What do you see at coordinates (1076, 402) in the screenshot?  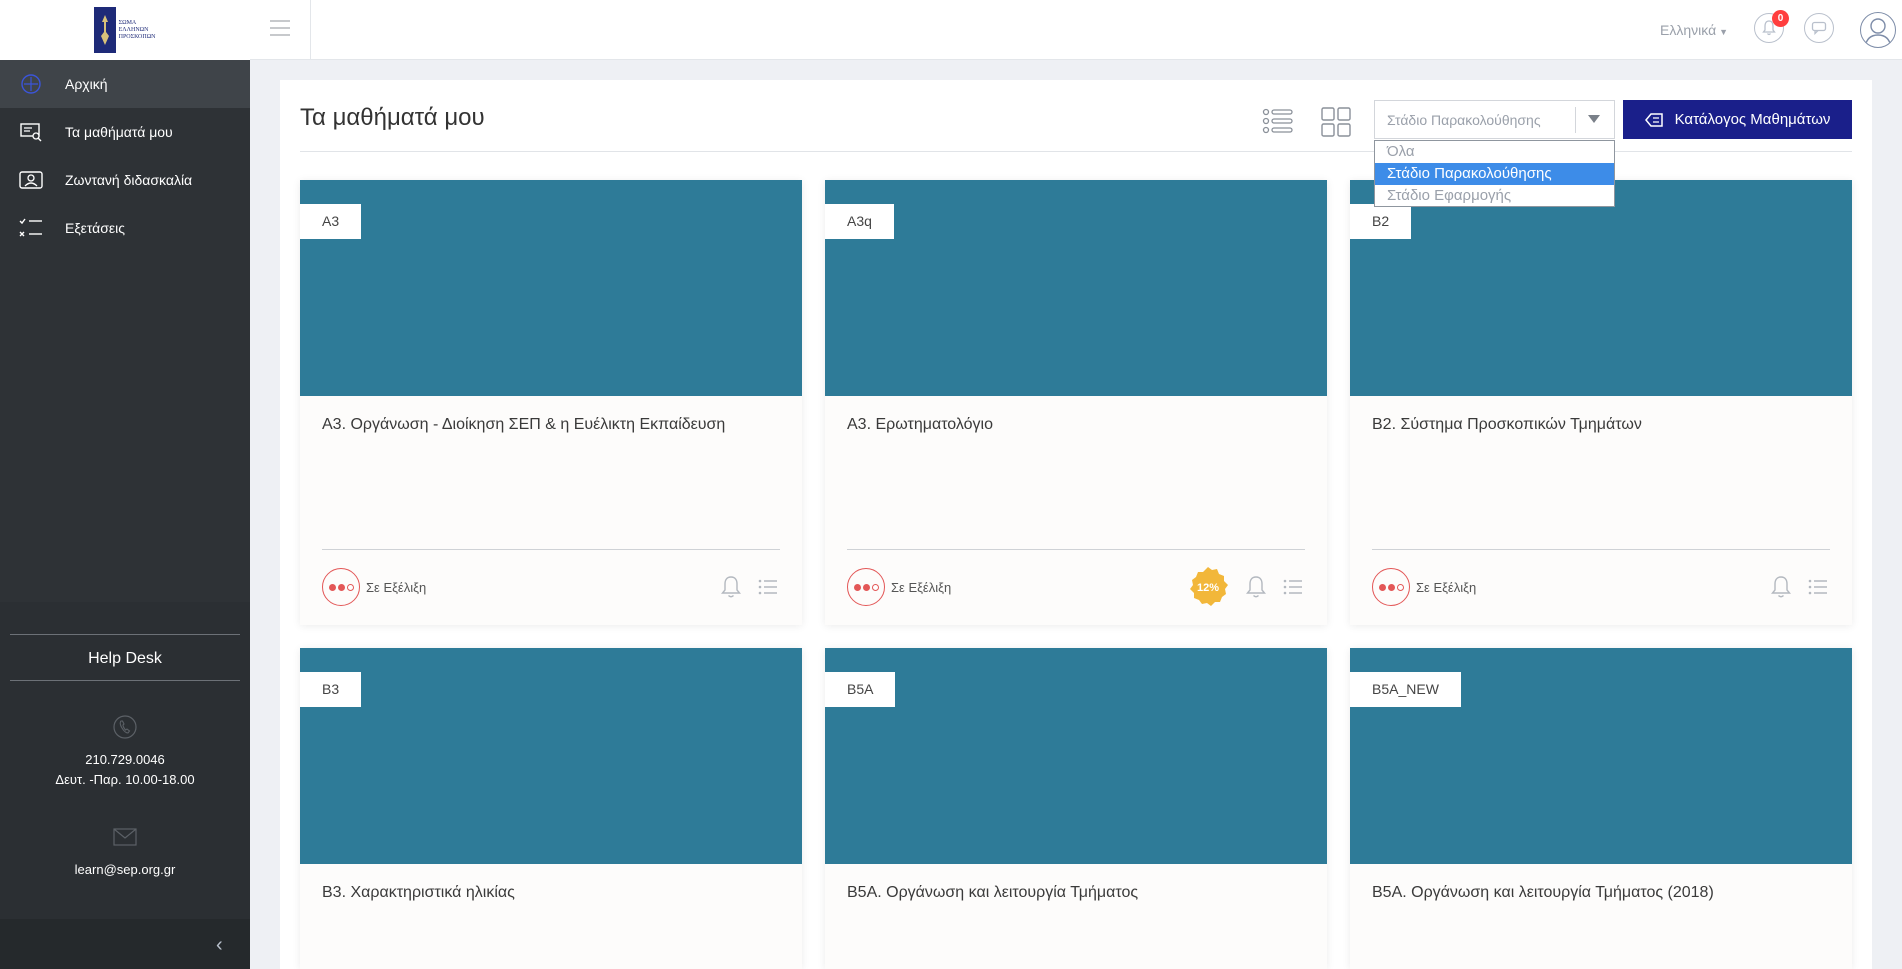 I see `course-card: Α3q Α3. Ερωτηματολόγιο Σε Εξέλιξη 12%` at bounding box center [1076, 402].